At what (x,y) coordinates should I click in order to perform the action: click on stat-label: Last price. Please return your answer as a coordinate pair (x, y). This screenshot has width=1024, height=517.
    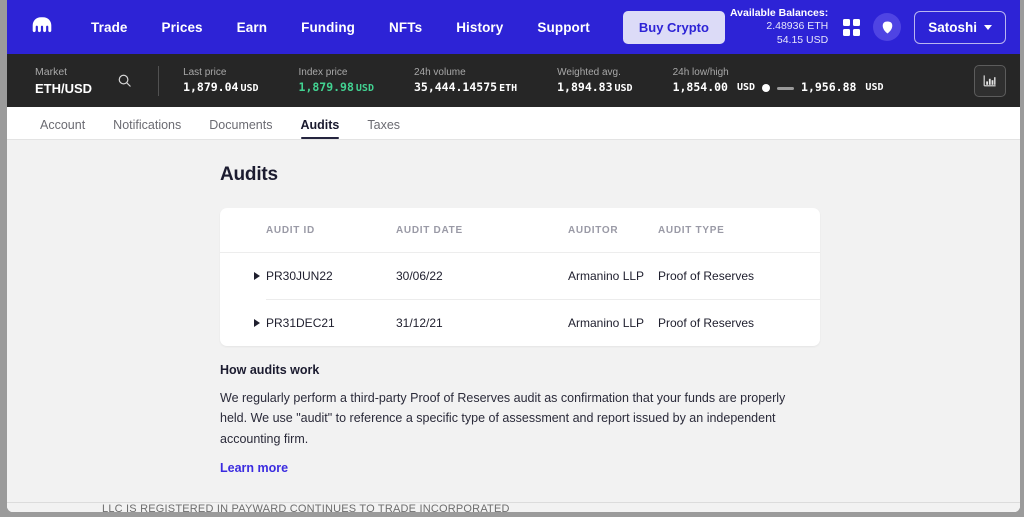
    Looking at the image, I should click on (205, 72).